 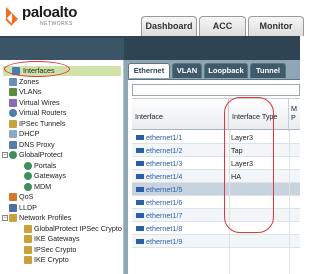 I want to click on column-header-truncated: M P, so click(x=294, y=115).